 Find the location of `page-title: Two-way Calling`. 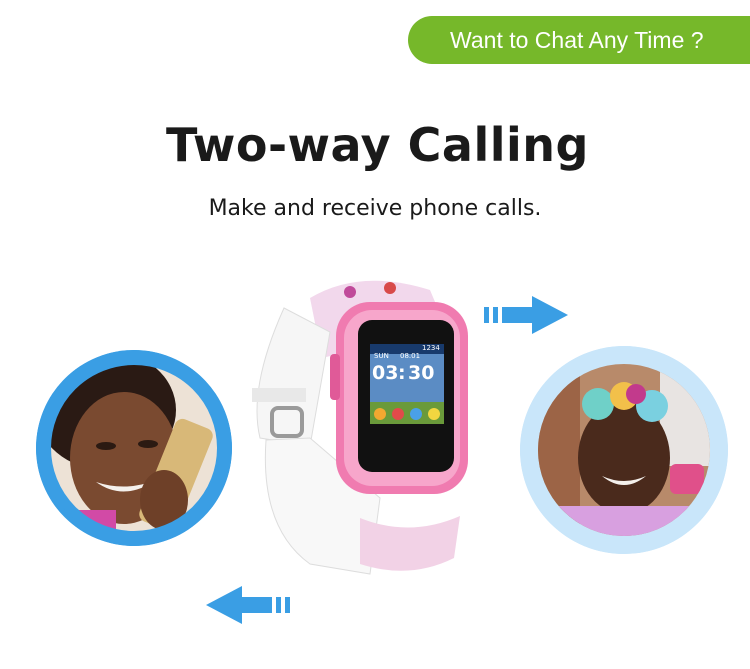

page-title: Two-way Calling is located at coordinates (377, 145).